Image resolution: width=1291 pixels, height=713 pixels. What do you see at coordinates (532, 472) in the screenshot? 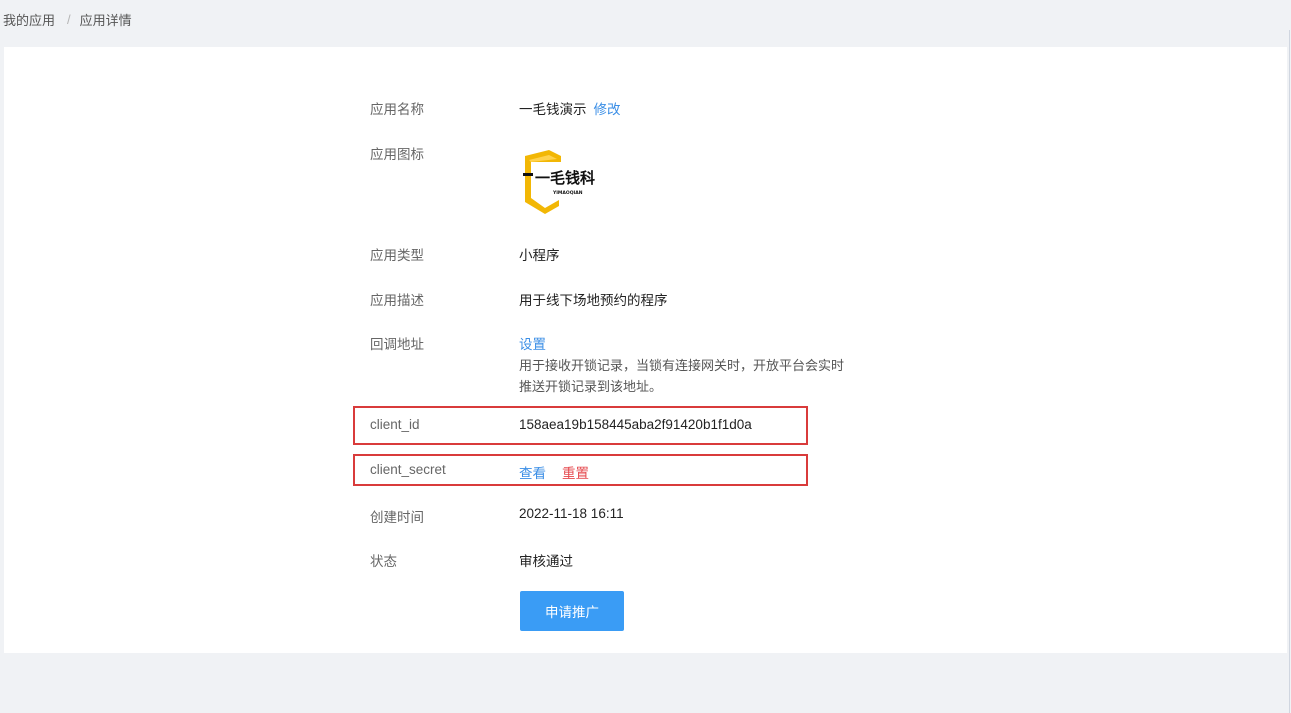
I see `view-secret-link: 查看` at bounding box center [532, 472].